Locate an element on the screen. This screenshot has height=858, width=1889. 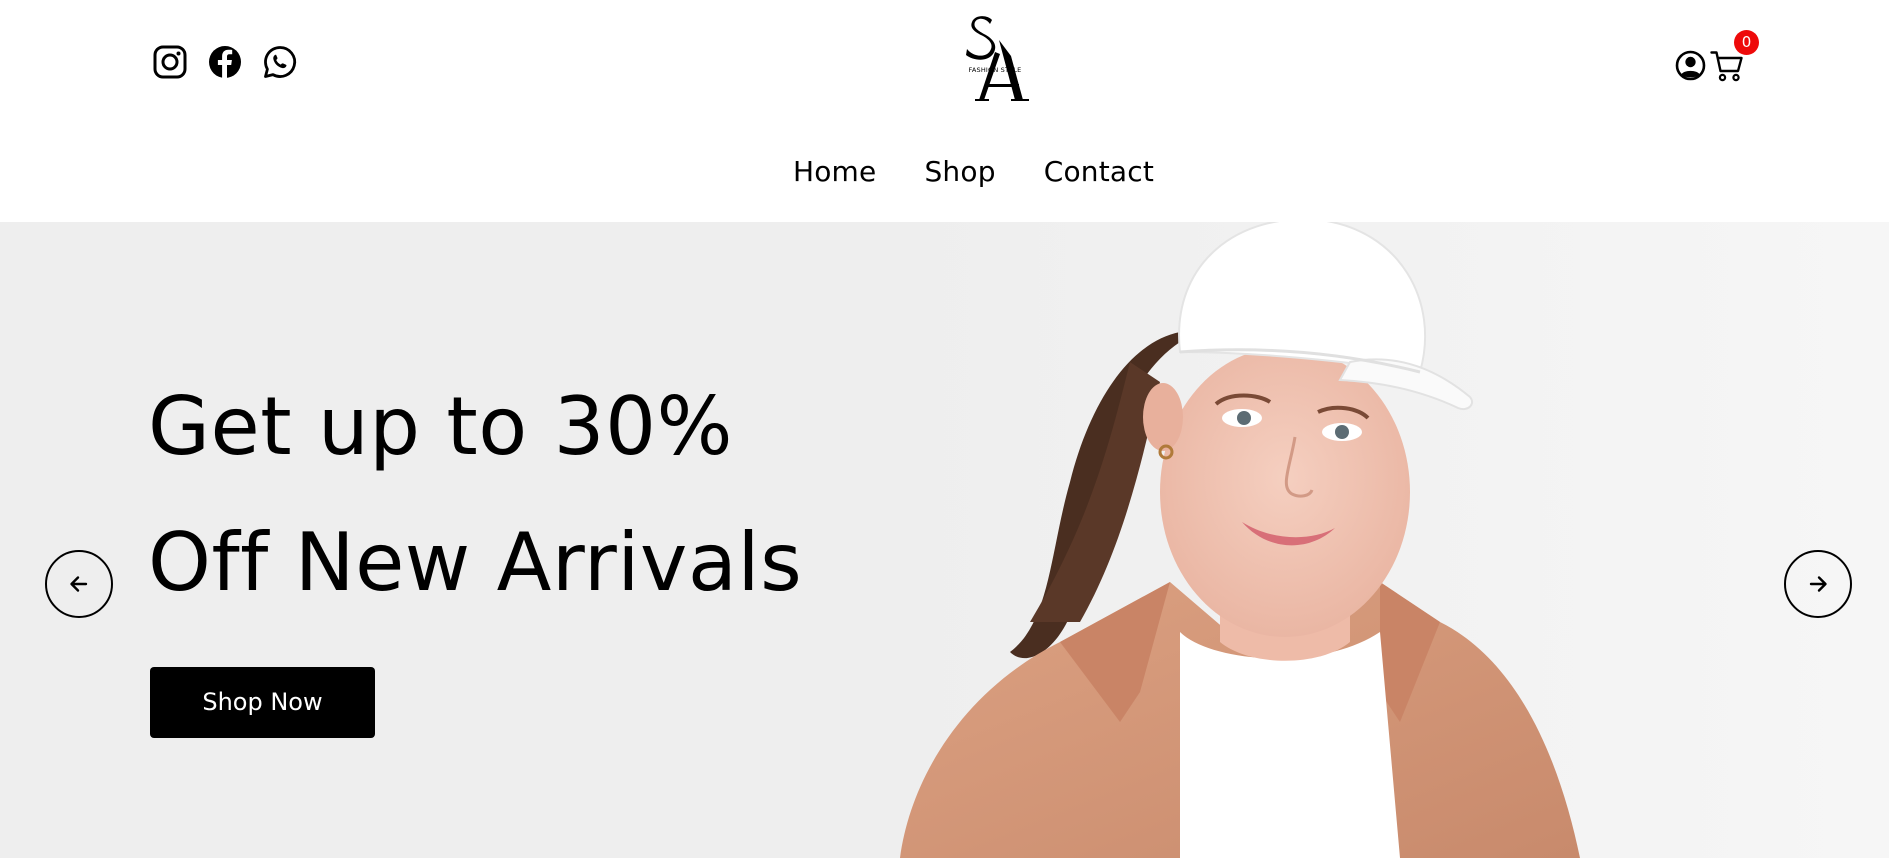
instagram-link is located at coordinates (170, 62).